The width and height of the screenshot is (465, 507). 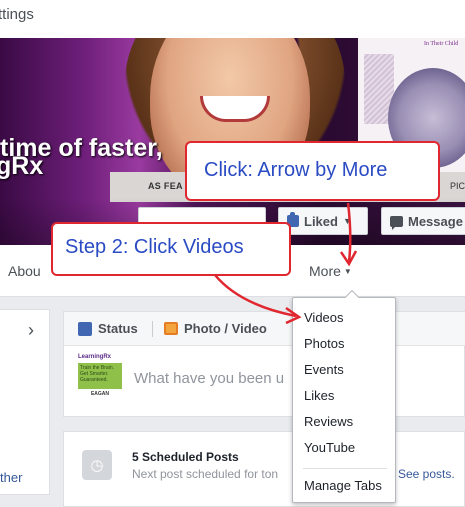 I want to click on annotation-text-step2: Step 2: Click Videos, so click(x=154, y=247).